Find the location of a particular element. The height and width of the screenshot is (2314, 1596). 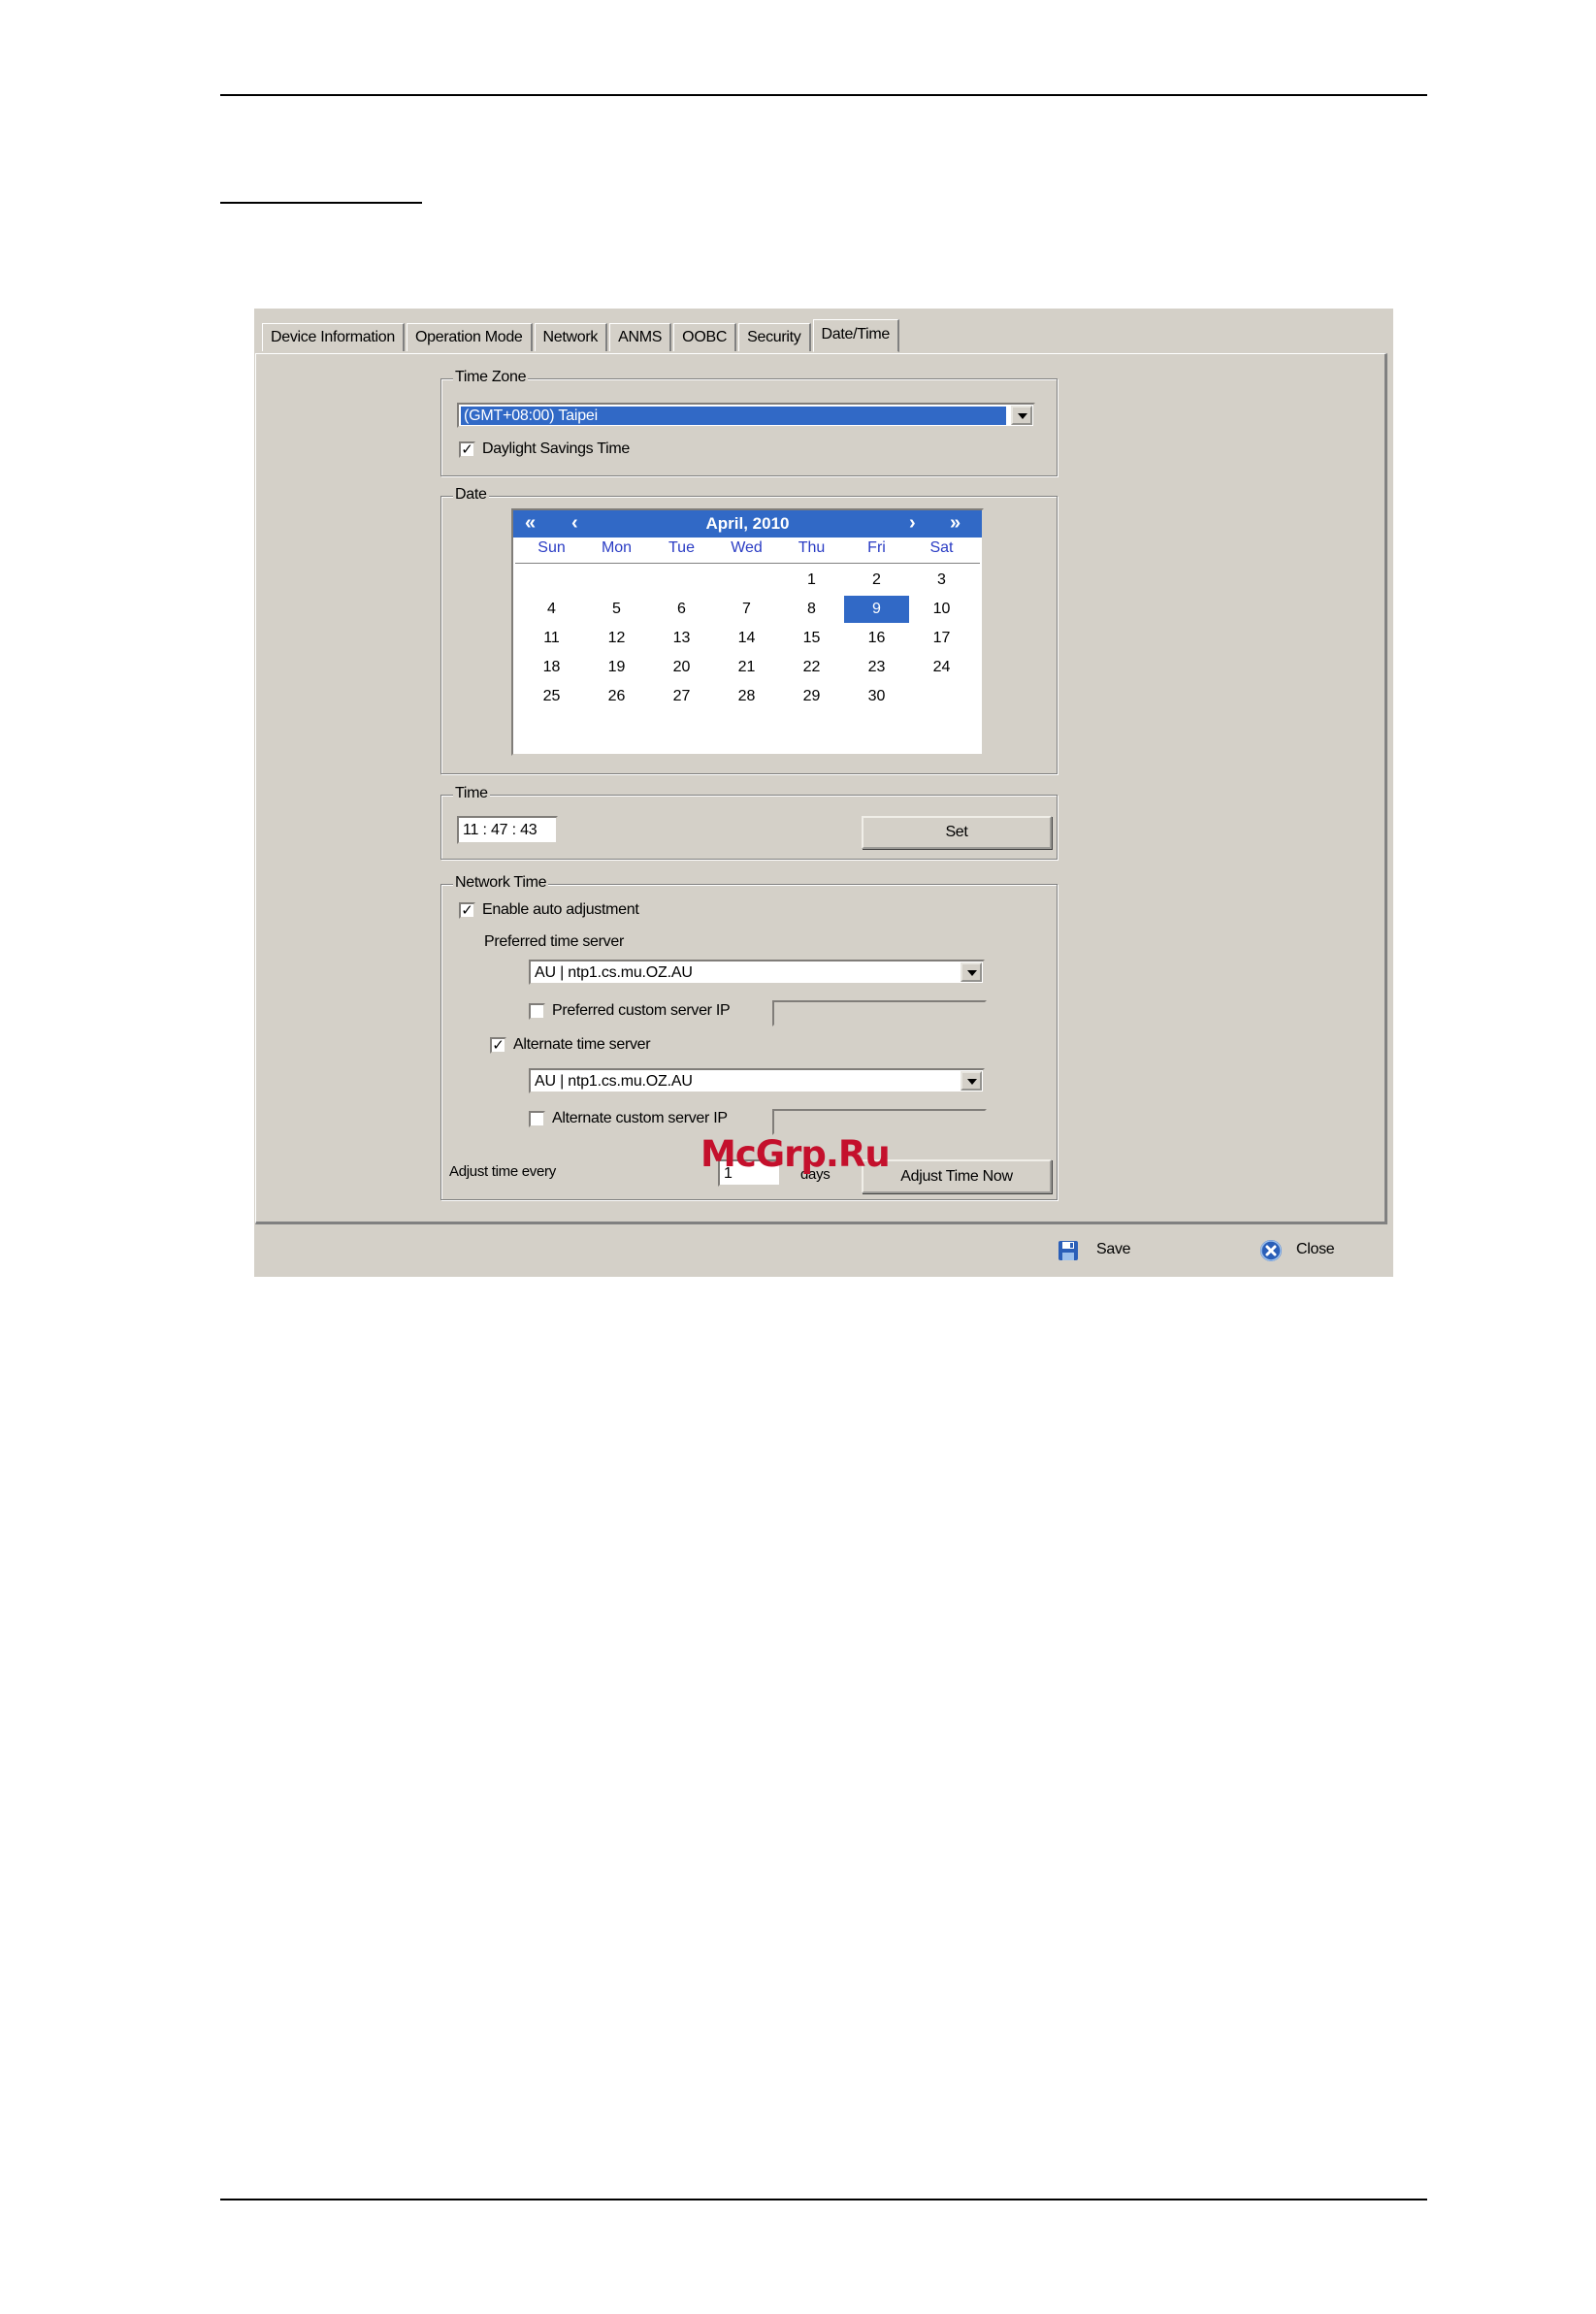

time-group: Time 11 : 47 : 43 Set is located at coordinates (749, 823).